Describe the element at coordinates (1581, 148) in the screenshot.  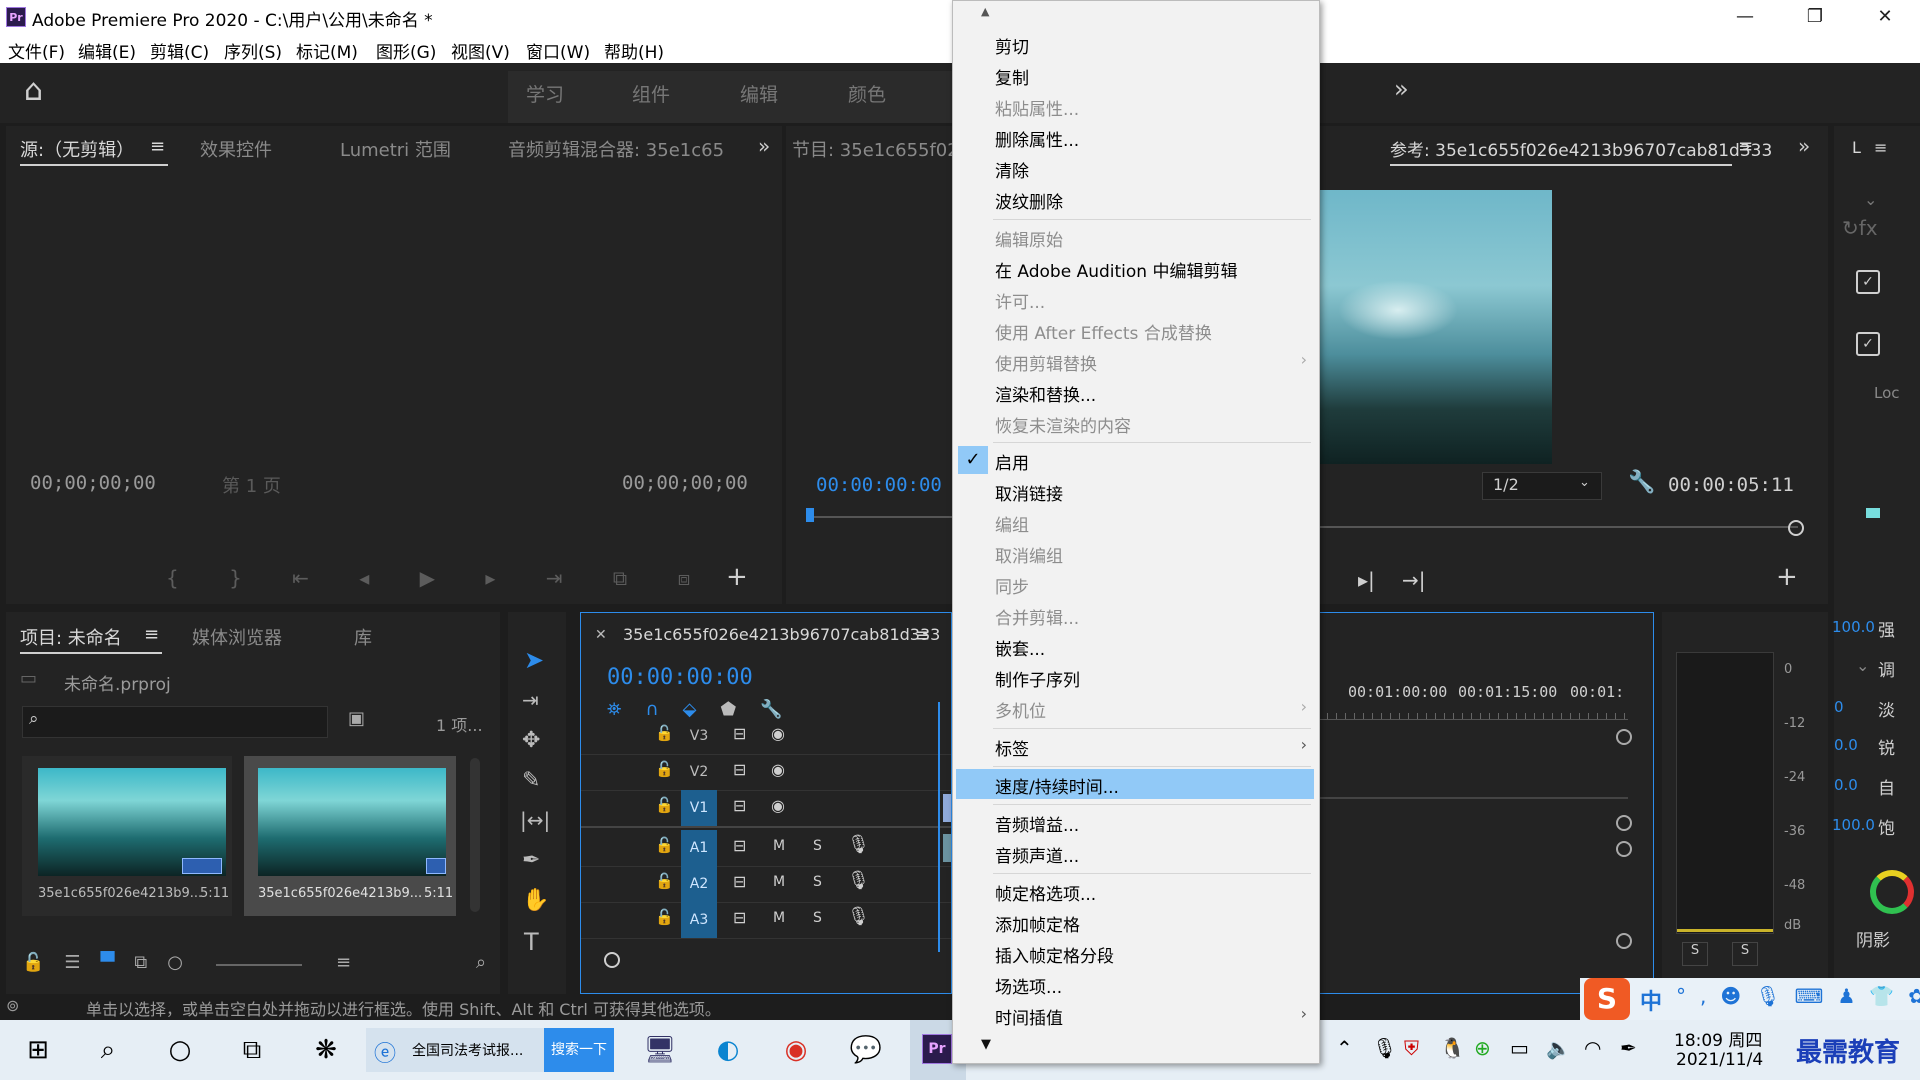
I see `tab-reference: 参考: 35e1c655f026e4213b96707cab81d333` at that location.